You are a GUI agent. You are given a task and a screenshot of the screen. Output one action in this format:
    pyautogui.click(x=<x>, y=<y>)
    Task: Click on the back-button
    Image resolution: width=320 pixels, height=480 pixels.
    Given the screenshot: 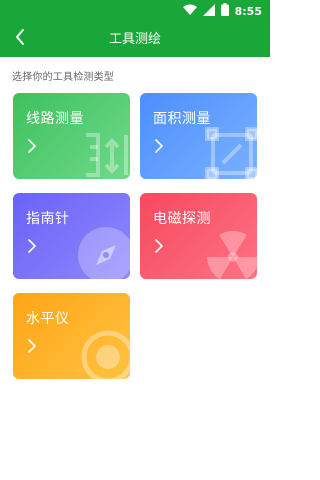 What is the action you would take?
    pyautogui.click(x=20, y=39)
    